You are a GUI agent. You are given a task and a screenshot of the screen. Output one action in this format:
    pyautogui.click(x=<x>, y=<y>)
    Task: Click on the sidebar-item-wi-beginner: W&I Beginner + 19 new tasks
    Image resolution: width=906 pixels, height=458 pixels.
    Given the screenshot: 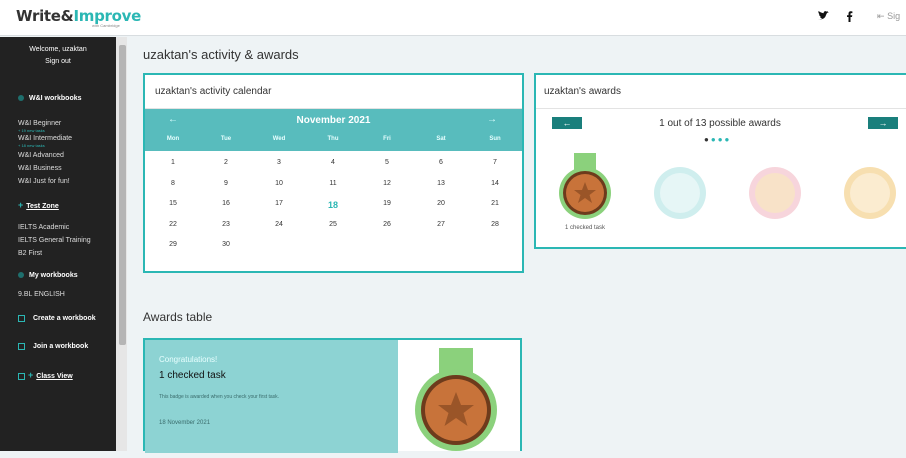 What is the action you would take?
    pyautogui.click(x=58, y=126)
    